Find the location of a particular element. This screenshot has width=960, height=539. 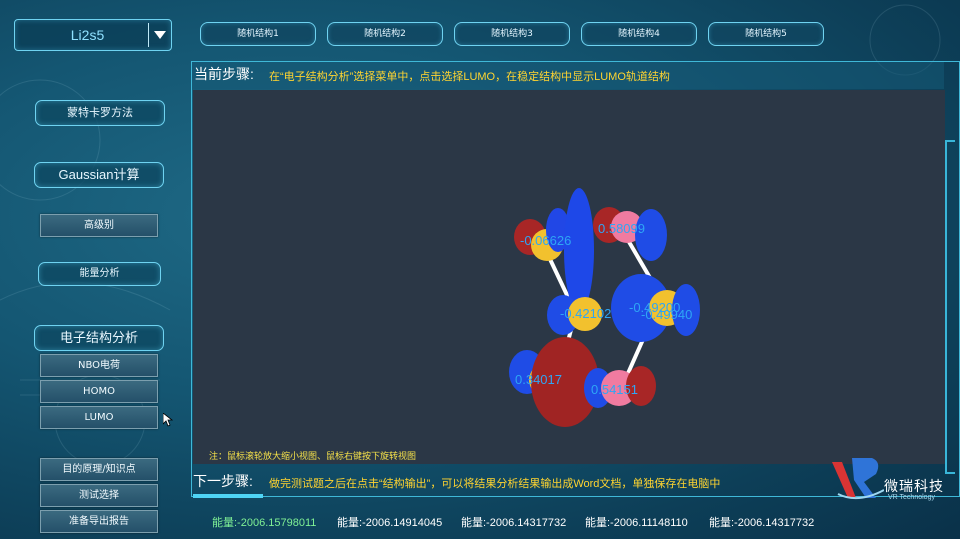

tab-random-structure-2: 随机结构2 is located at coordinates (385, 34).